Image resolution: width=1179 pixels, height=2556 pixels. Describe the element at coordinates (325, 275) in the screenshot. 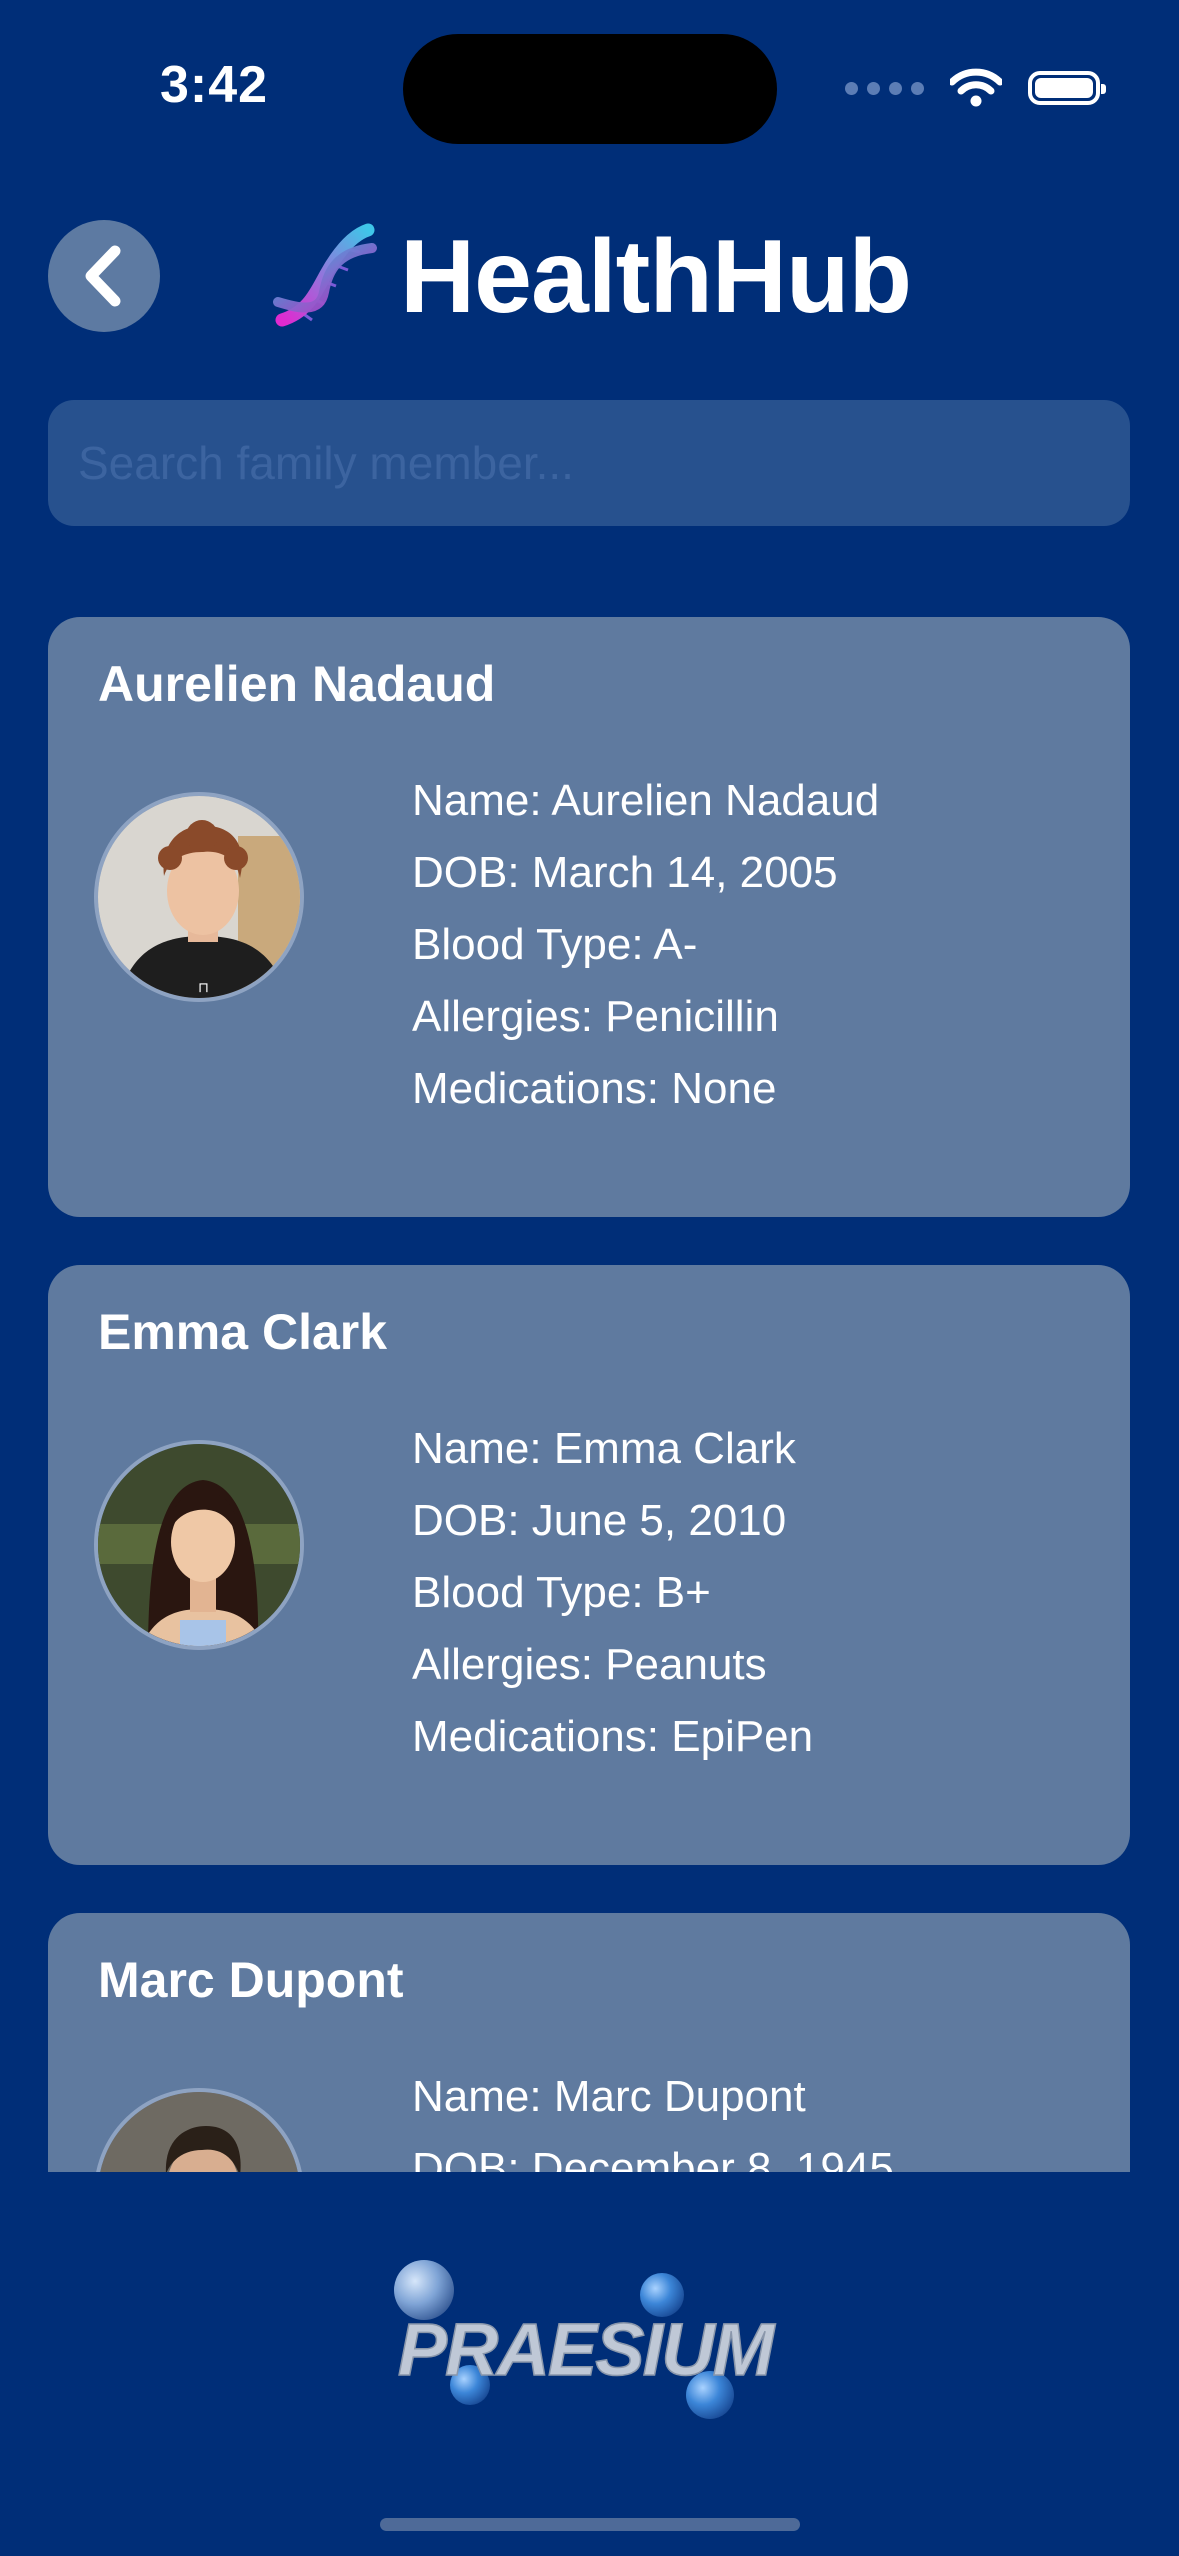

I see `dna-icon` at that location.